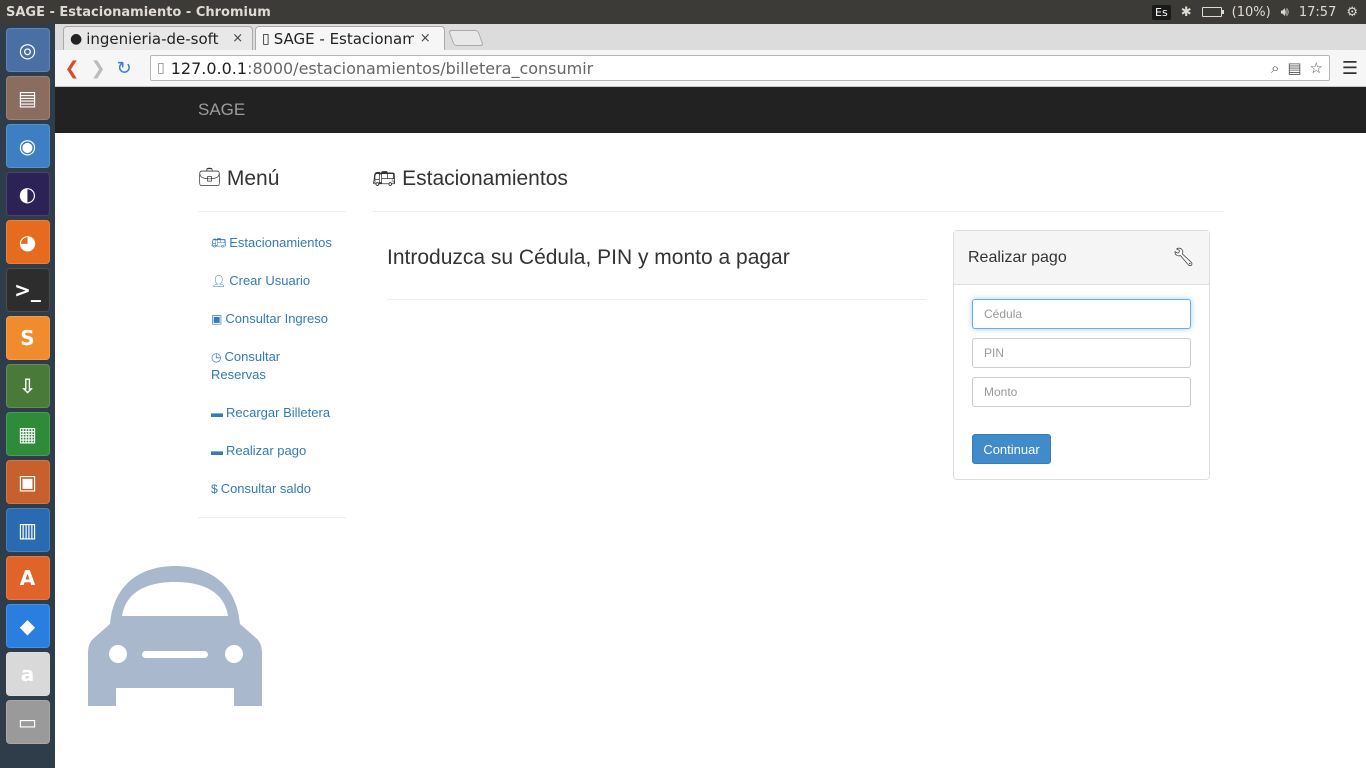 The width and height of the screenshot is (1366, 768). Describe the element at coordinates (175, 636) in the screenshot. I see `car-icon` at that location.